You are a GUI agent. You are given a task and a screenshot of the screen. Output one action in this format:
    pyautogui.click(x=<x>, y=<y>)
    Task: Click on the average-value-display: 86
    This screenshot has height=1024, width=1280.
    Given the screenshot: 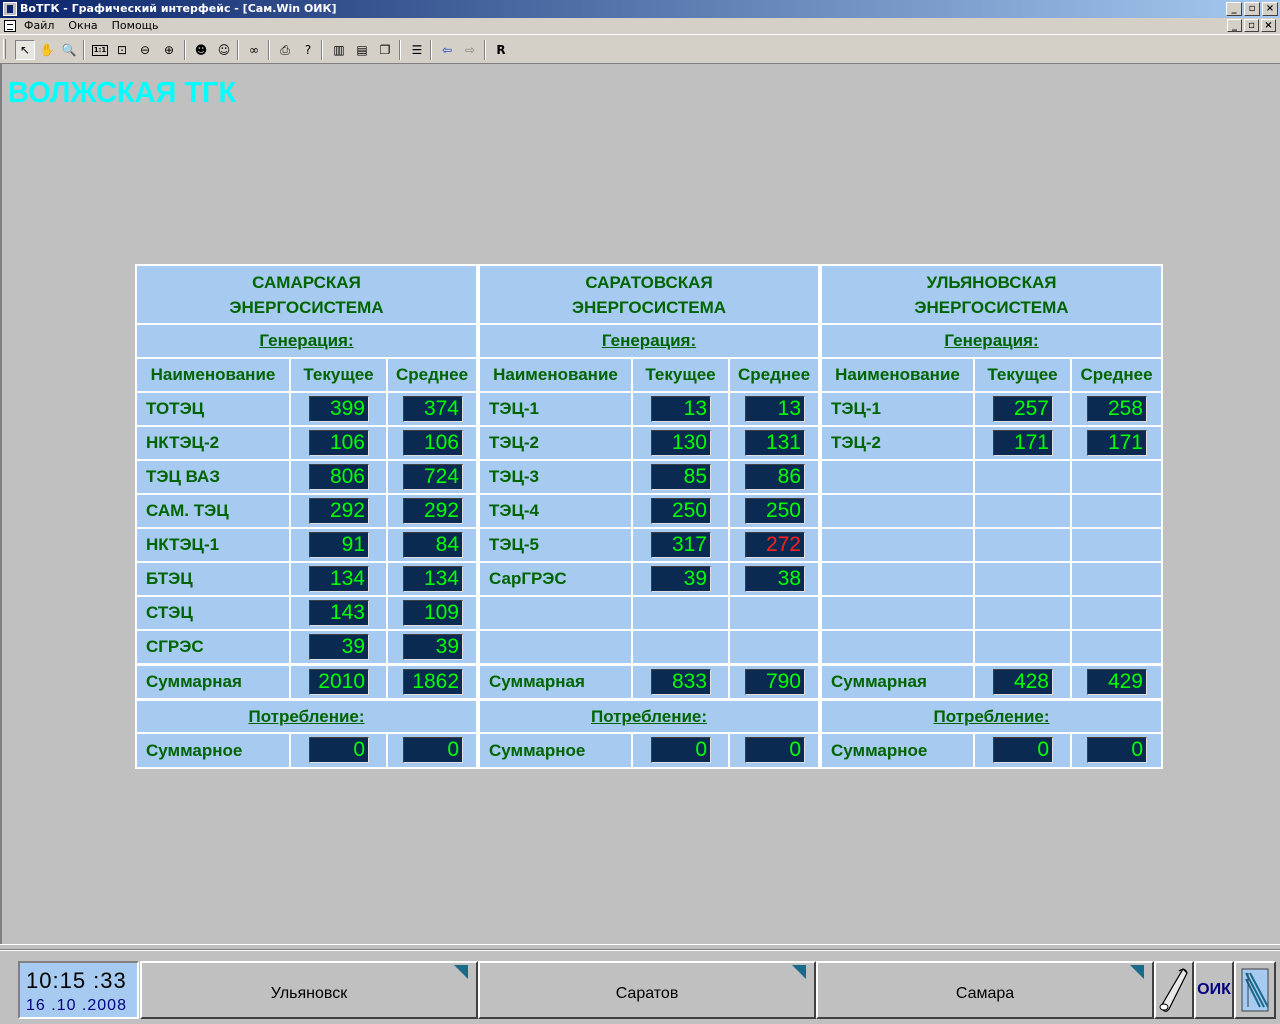 What is the action you would take?
    pyautogui.click(x=775, y=477)
    